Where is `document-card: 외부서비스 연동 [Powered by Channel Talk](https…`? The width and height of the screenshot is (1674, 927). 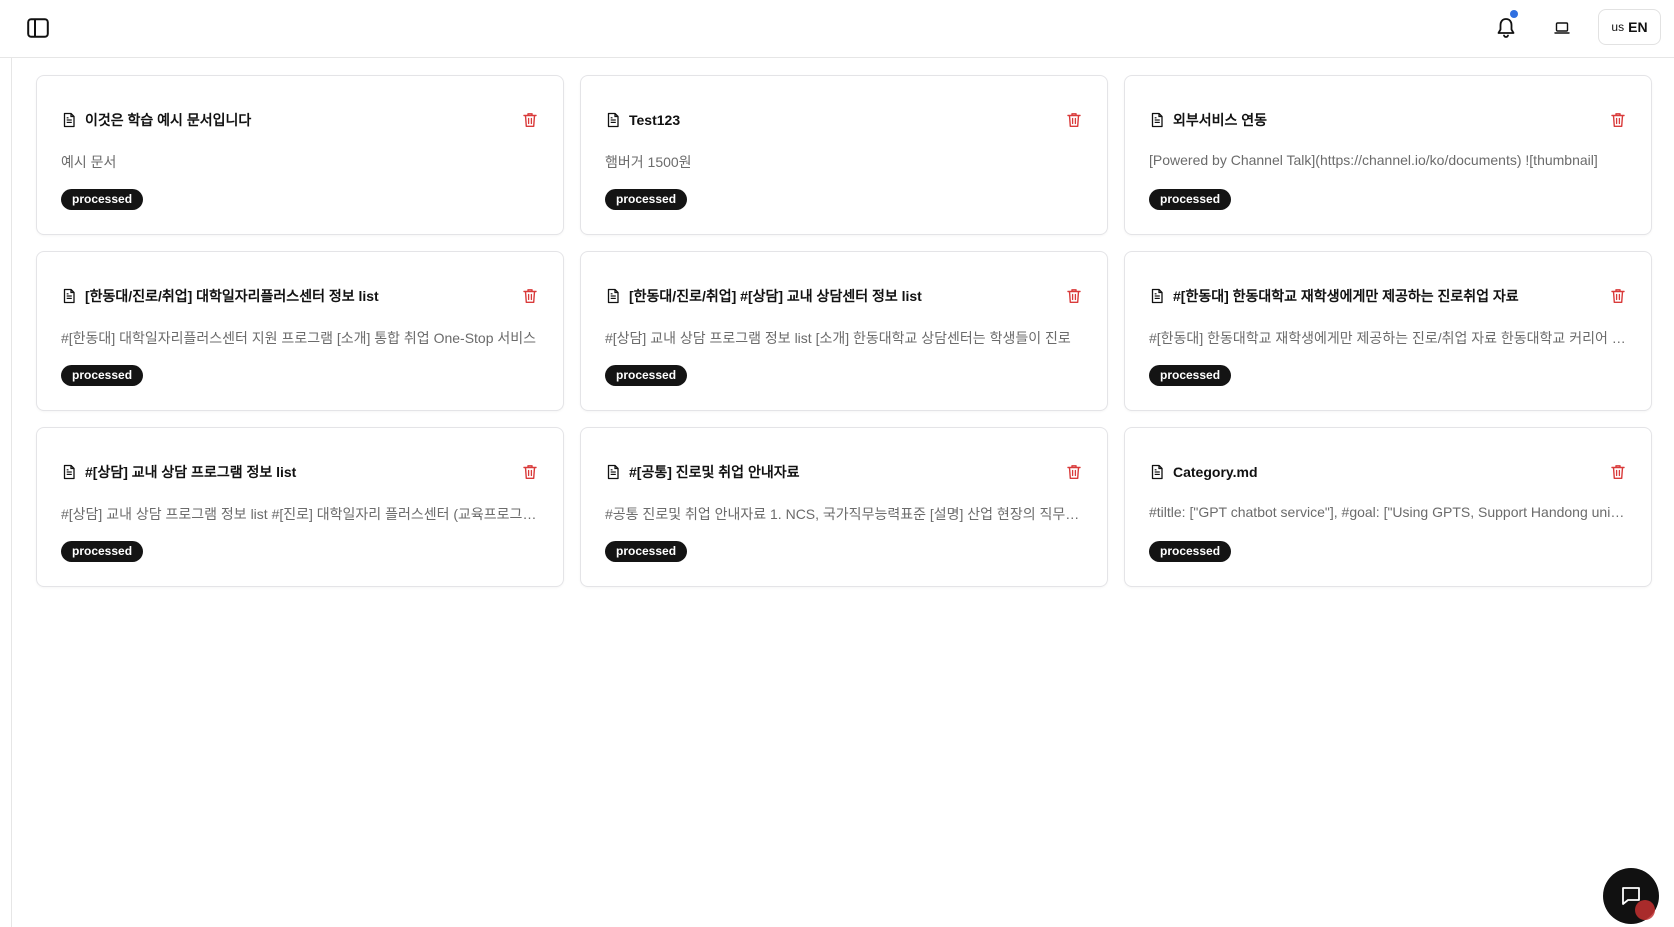
document-card: 외부서비스 연동 [Powered by Channel Talk](https… is located at coordinates (1388, 155).